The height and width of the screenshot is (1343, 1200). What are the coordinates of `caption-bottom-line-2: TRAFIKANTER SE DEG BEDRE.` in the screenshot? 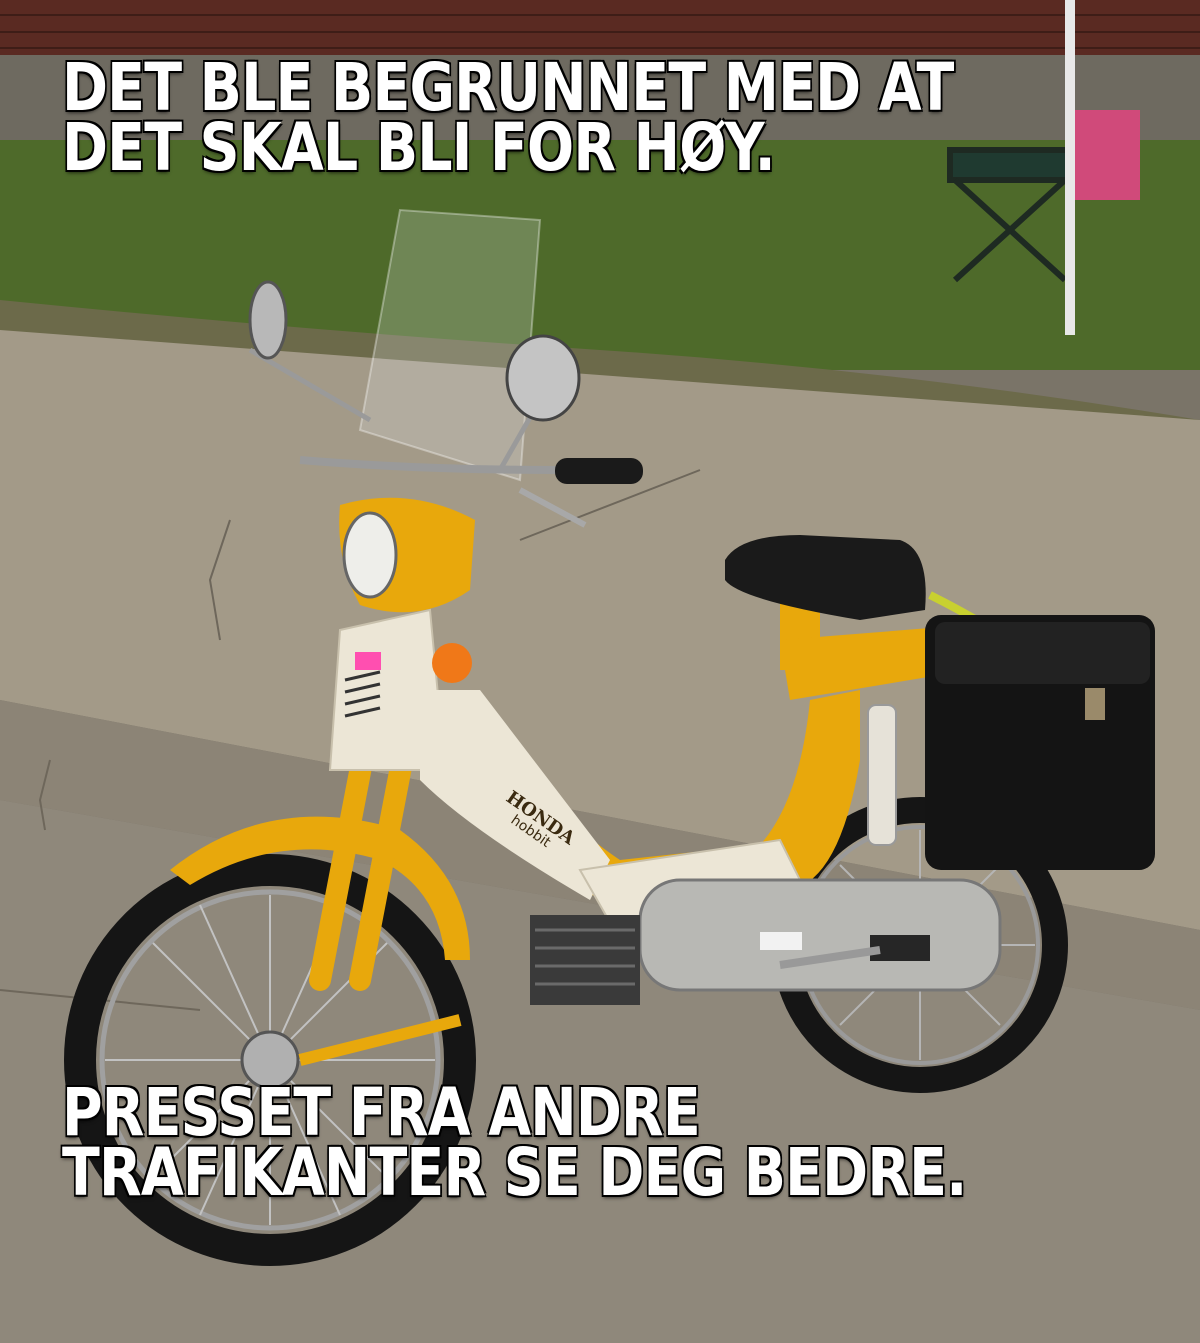 It's located at (514, 1172).